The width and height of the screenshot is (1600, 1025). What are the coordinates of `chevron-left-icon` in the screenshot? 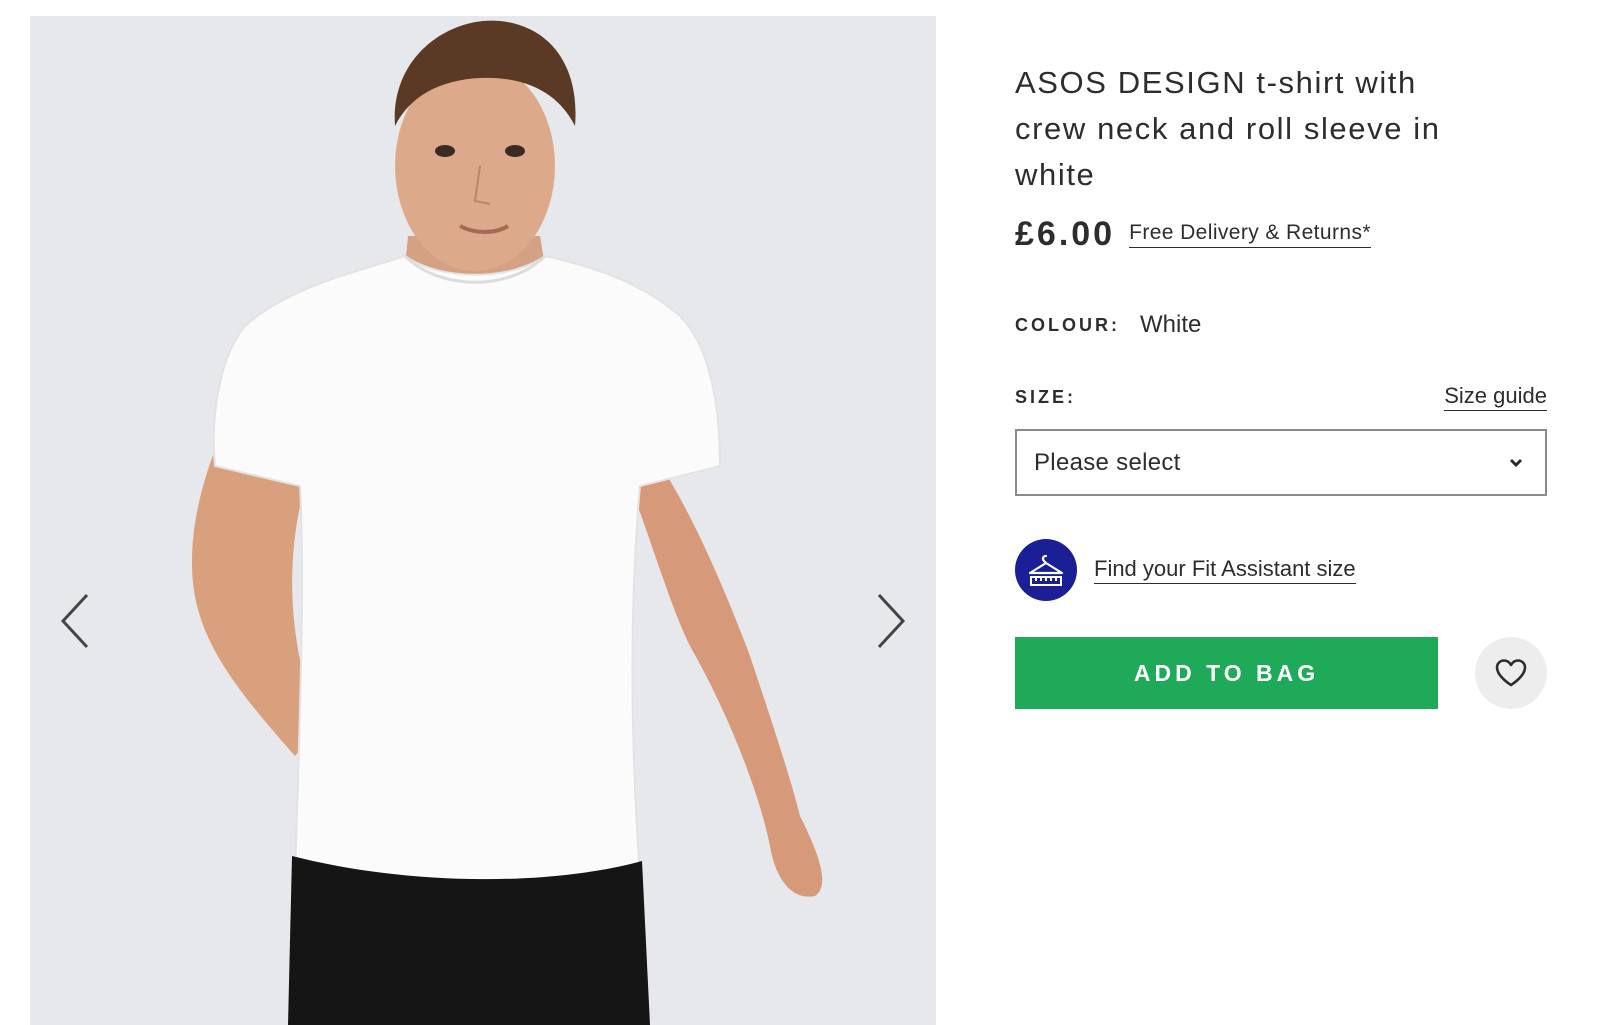 It's located at (74, 621).